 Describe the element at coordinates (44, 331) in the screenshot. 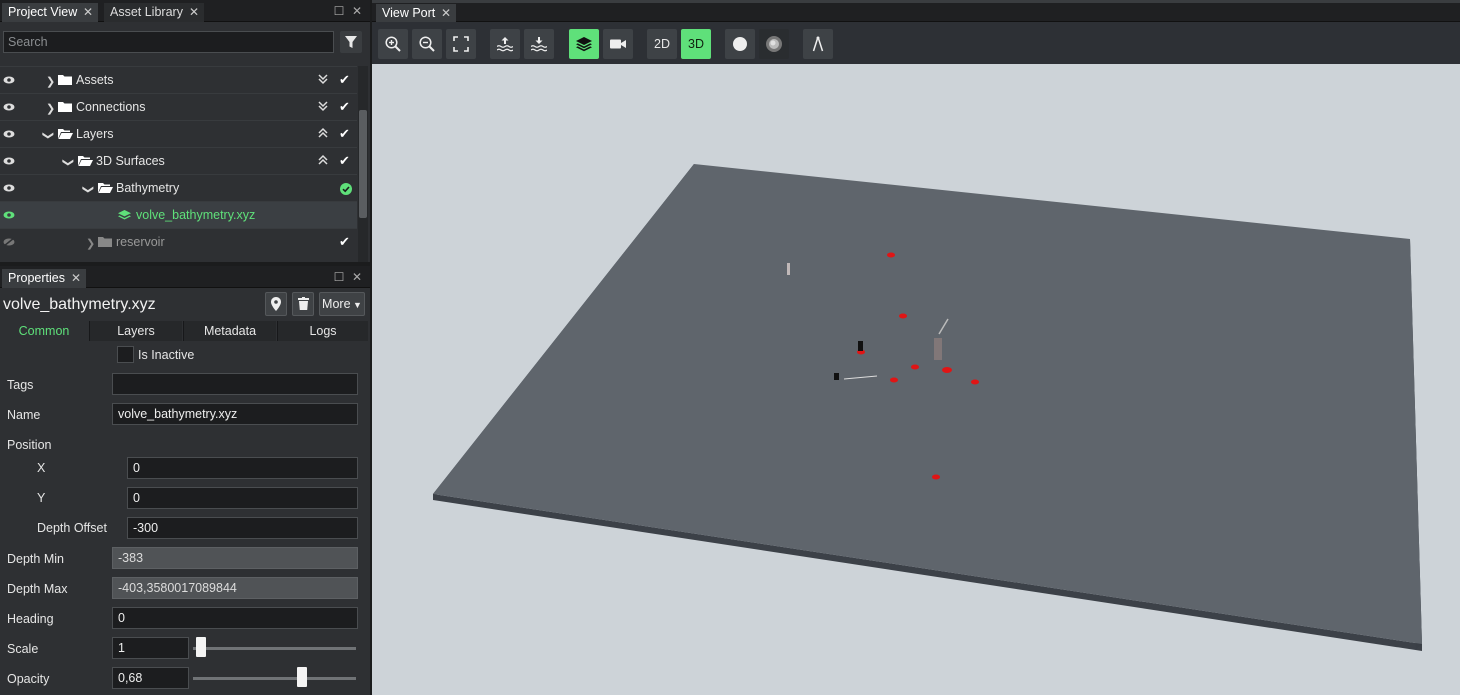

I see `subtab-common: Common` at that location.